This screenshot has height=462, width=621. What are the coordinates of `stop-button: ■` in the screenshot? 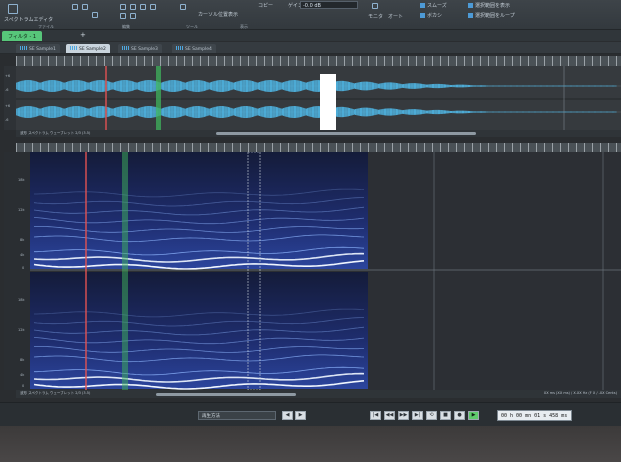 It's located at (445, 415).